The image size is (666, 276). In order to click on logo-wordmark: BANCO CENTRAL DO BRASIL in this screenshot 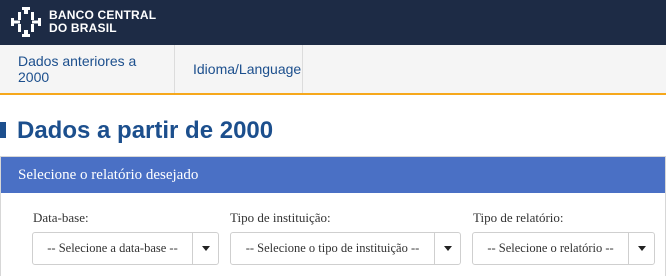, I will do `click(102, 22)`.